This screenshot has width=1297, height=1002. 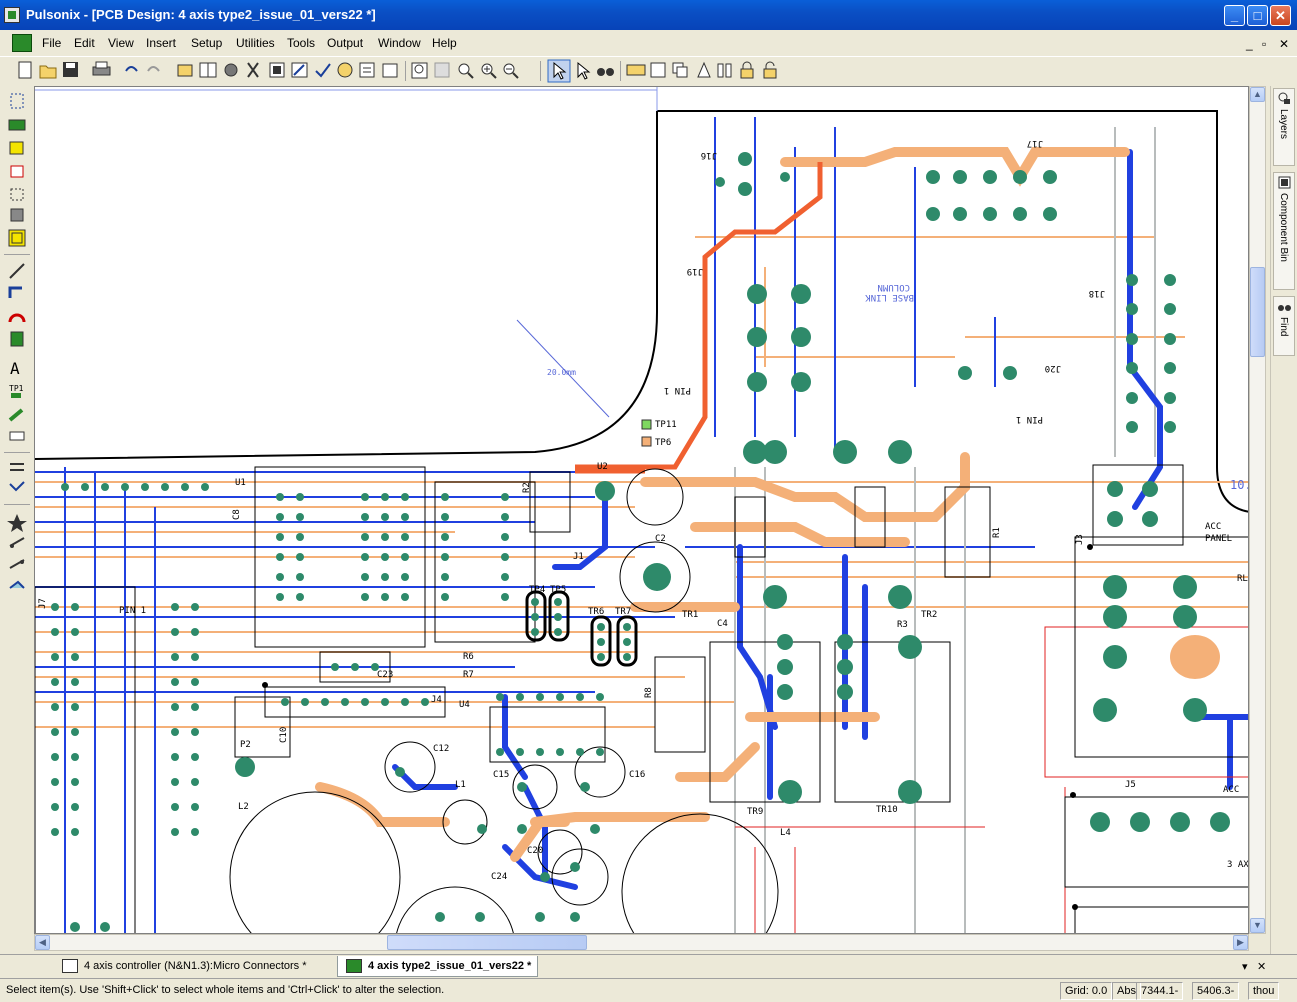 What do you see at coordinates (1284, 127) in the screenshot?
I see `tab-layers: Layers` at bounding box center [1284, 127].